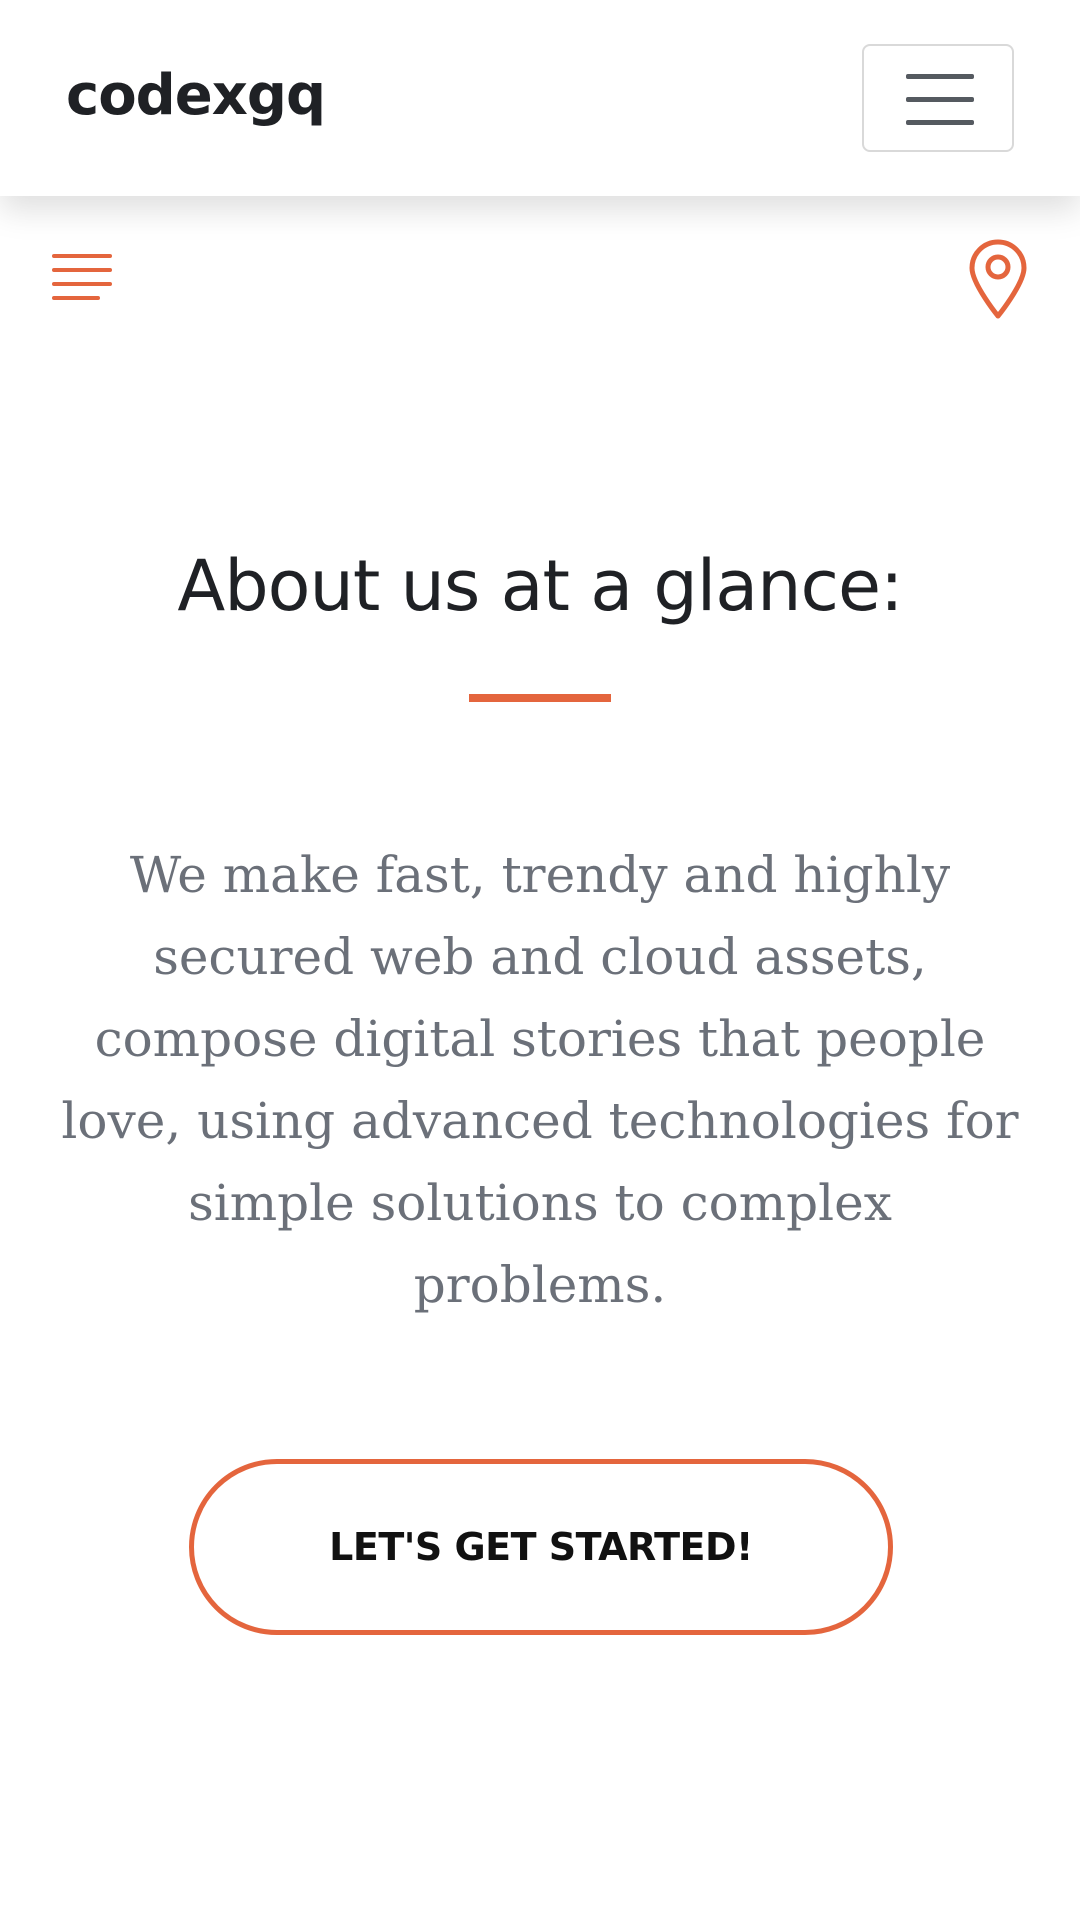 The height and width of the screenshot is (1920, 1080). What do you see at coordinates (540, 98) in the screenshot?
I see `top-navbar: codexgq` at bounding box center [540, 98].